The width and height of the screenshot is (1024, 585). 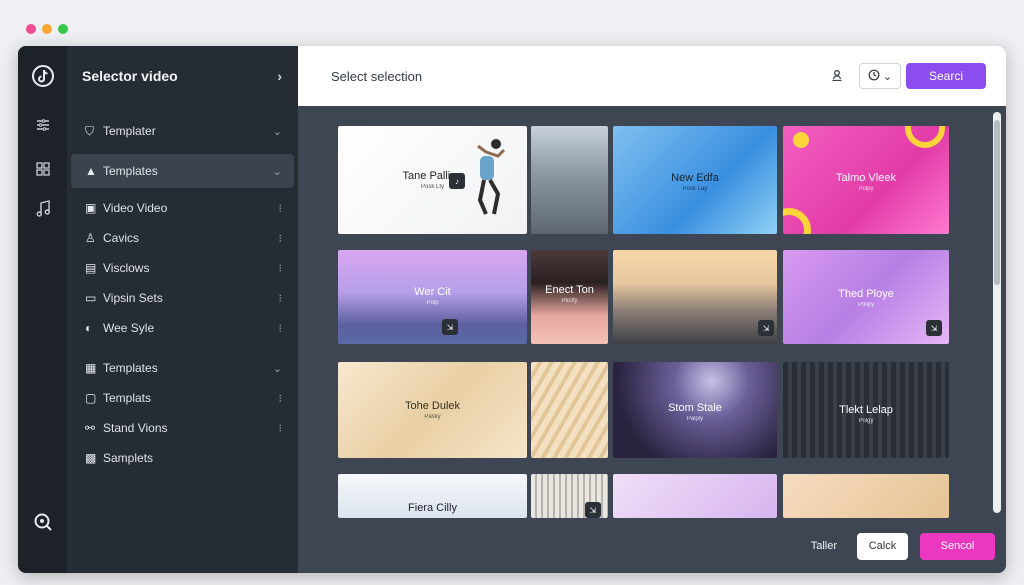 I want to click on card-title: Tlekt Lelap, so click(x=866, y=410).